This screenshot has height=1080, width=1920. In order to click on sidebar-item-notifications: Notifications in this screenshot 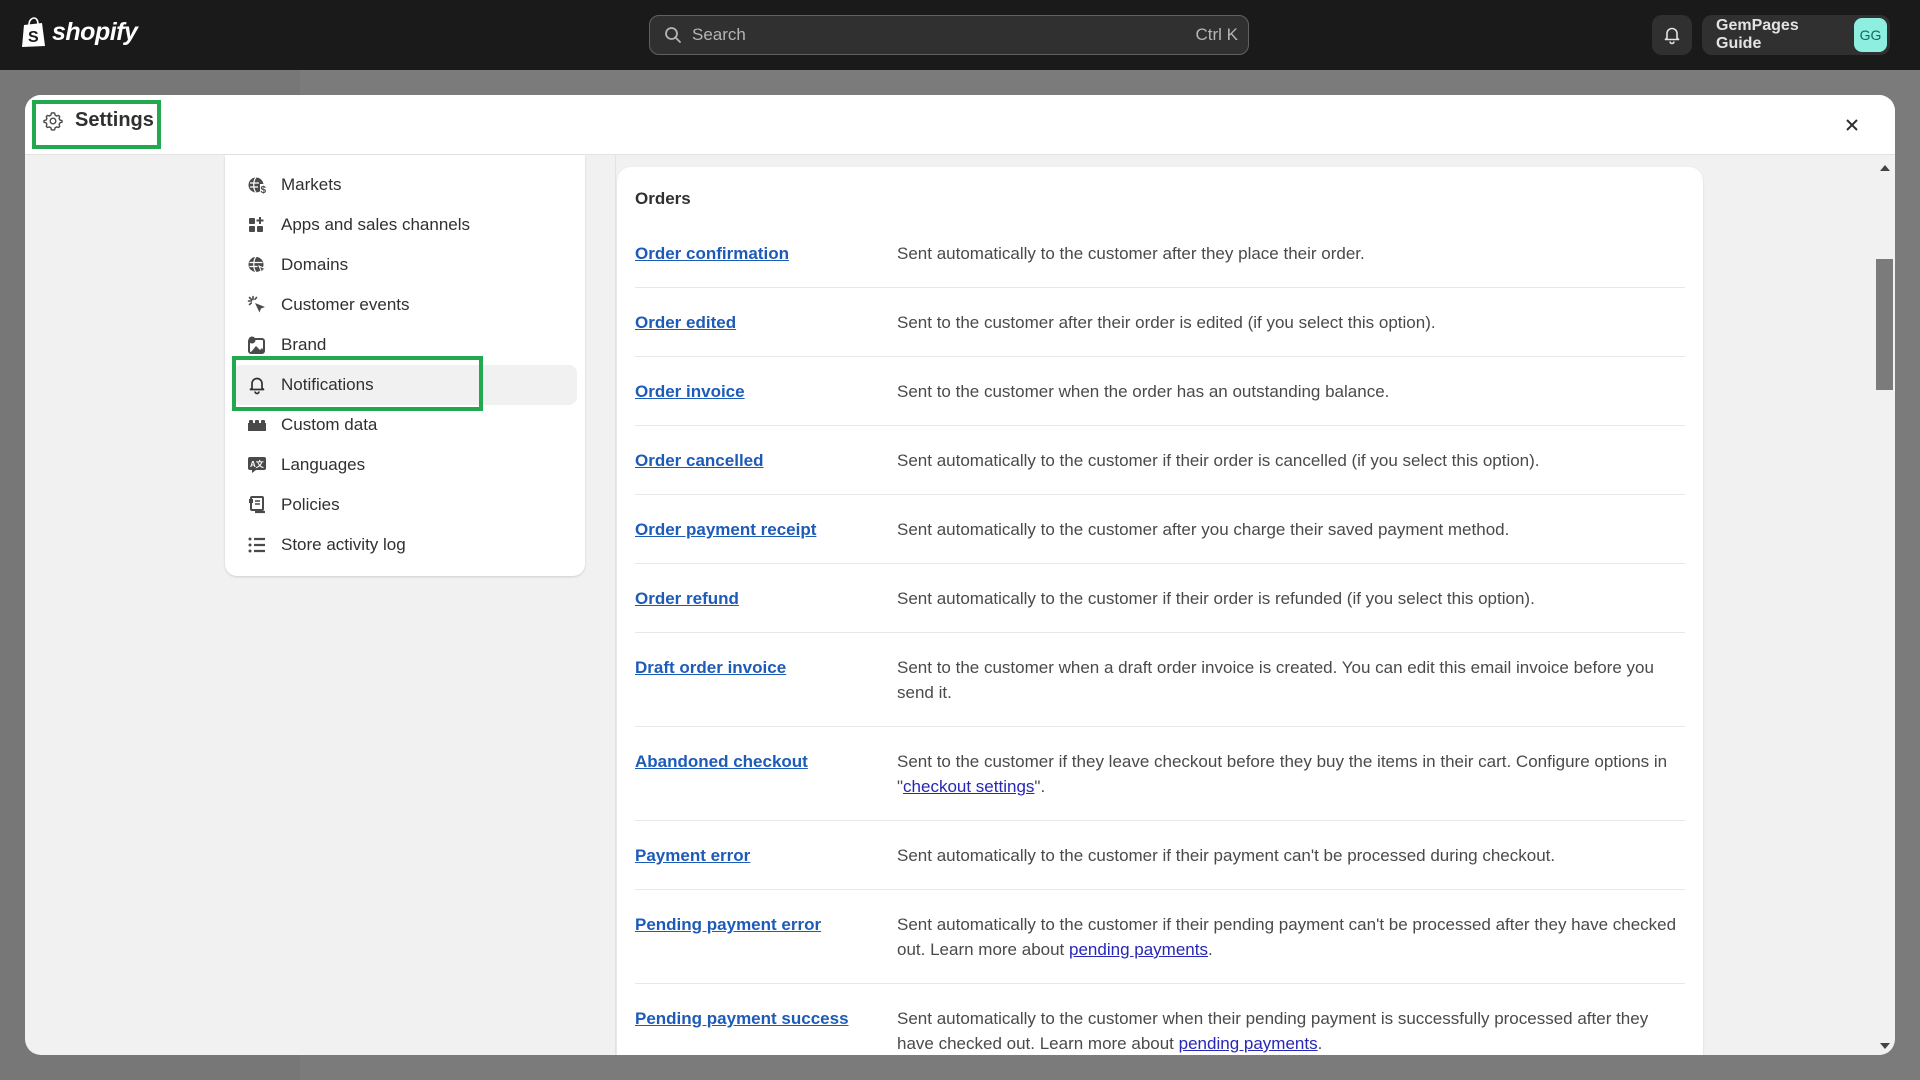, I will do `click(405, 385)`.